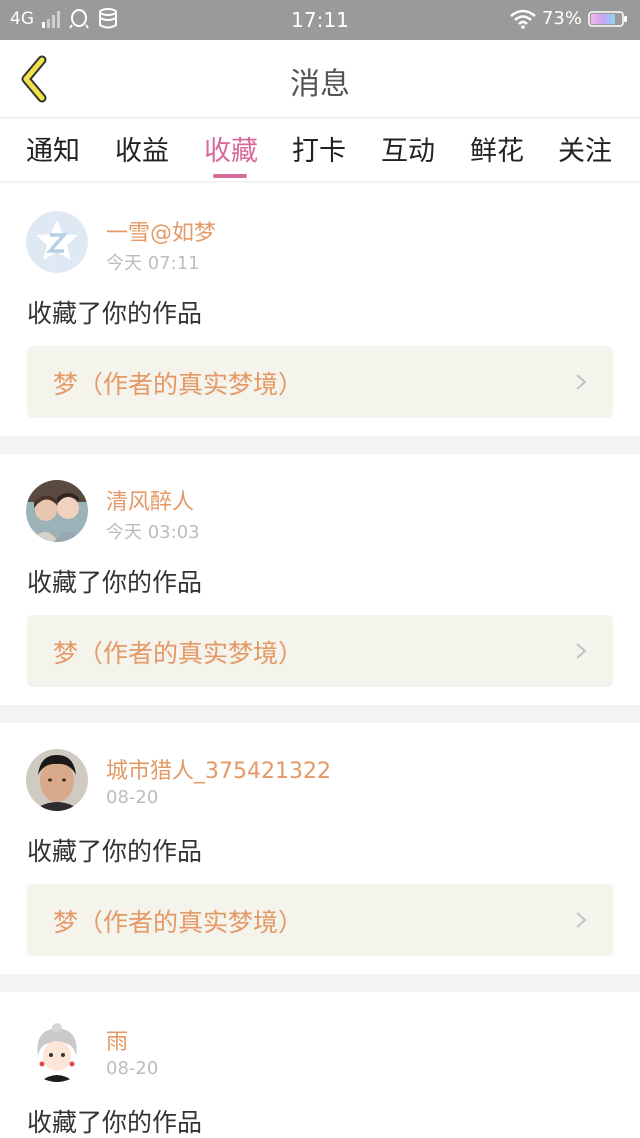 Image resolution: width=640 pixels, height=1138 pixels. I want to click on tab-favorites: 收藏, so click(231, 148).